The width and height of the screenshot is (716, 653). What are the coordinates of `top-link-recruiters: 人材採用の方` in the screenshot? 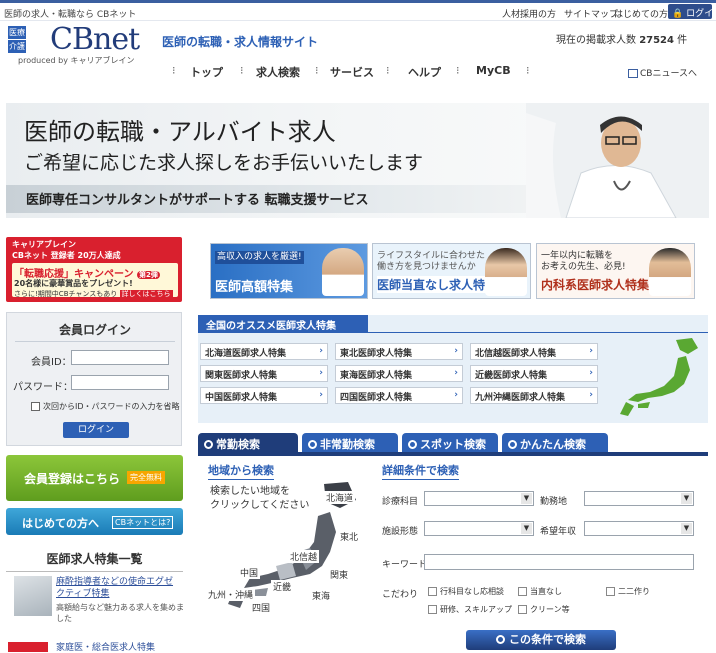 It's located at (529, 13).